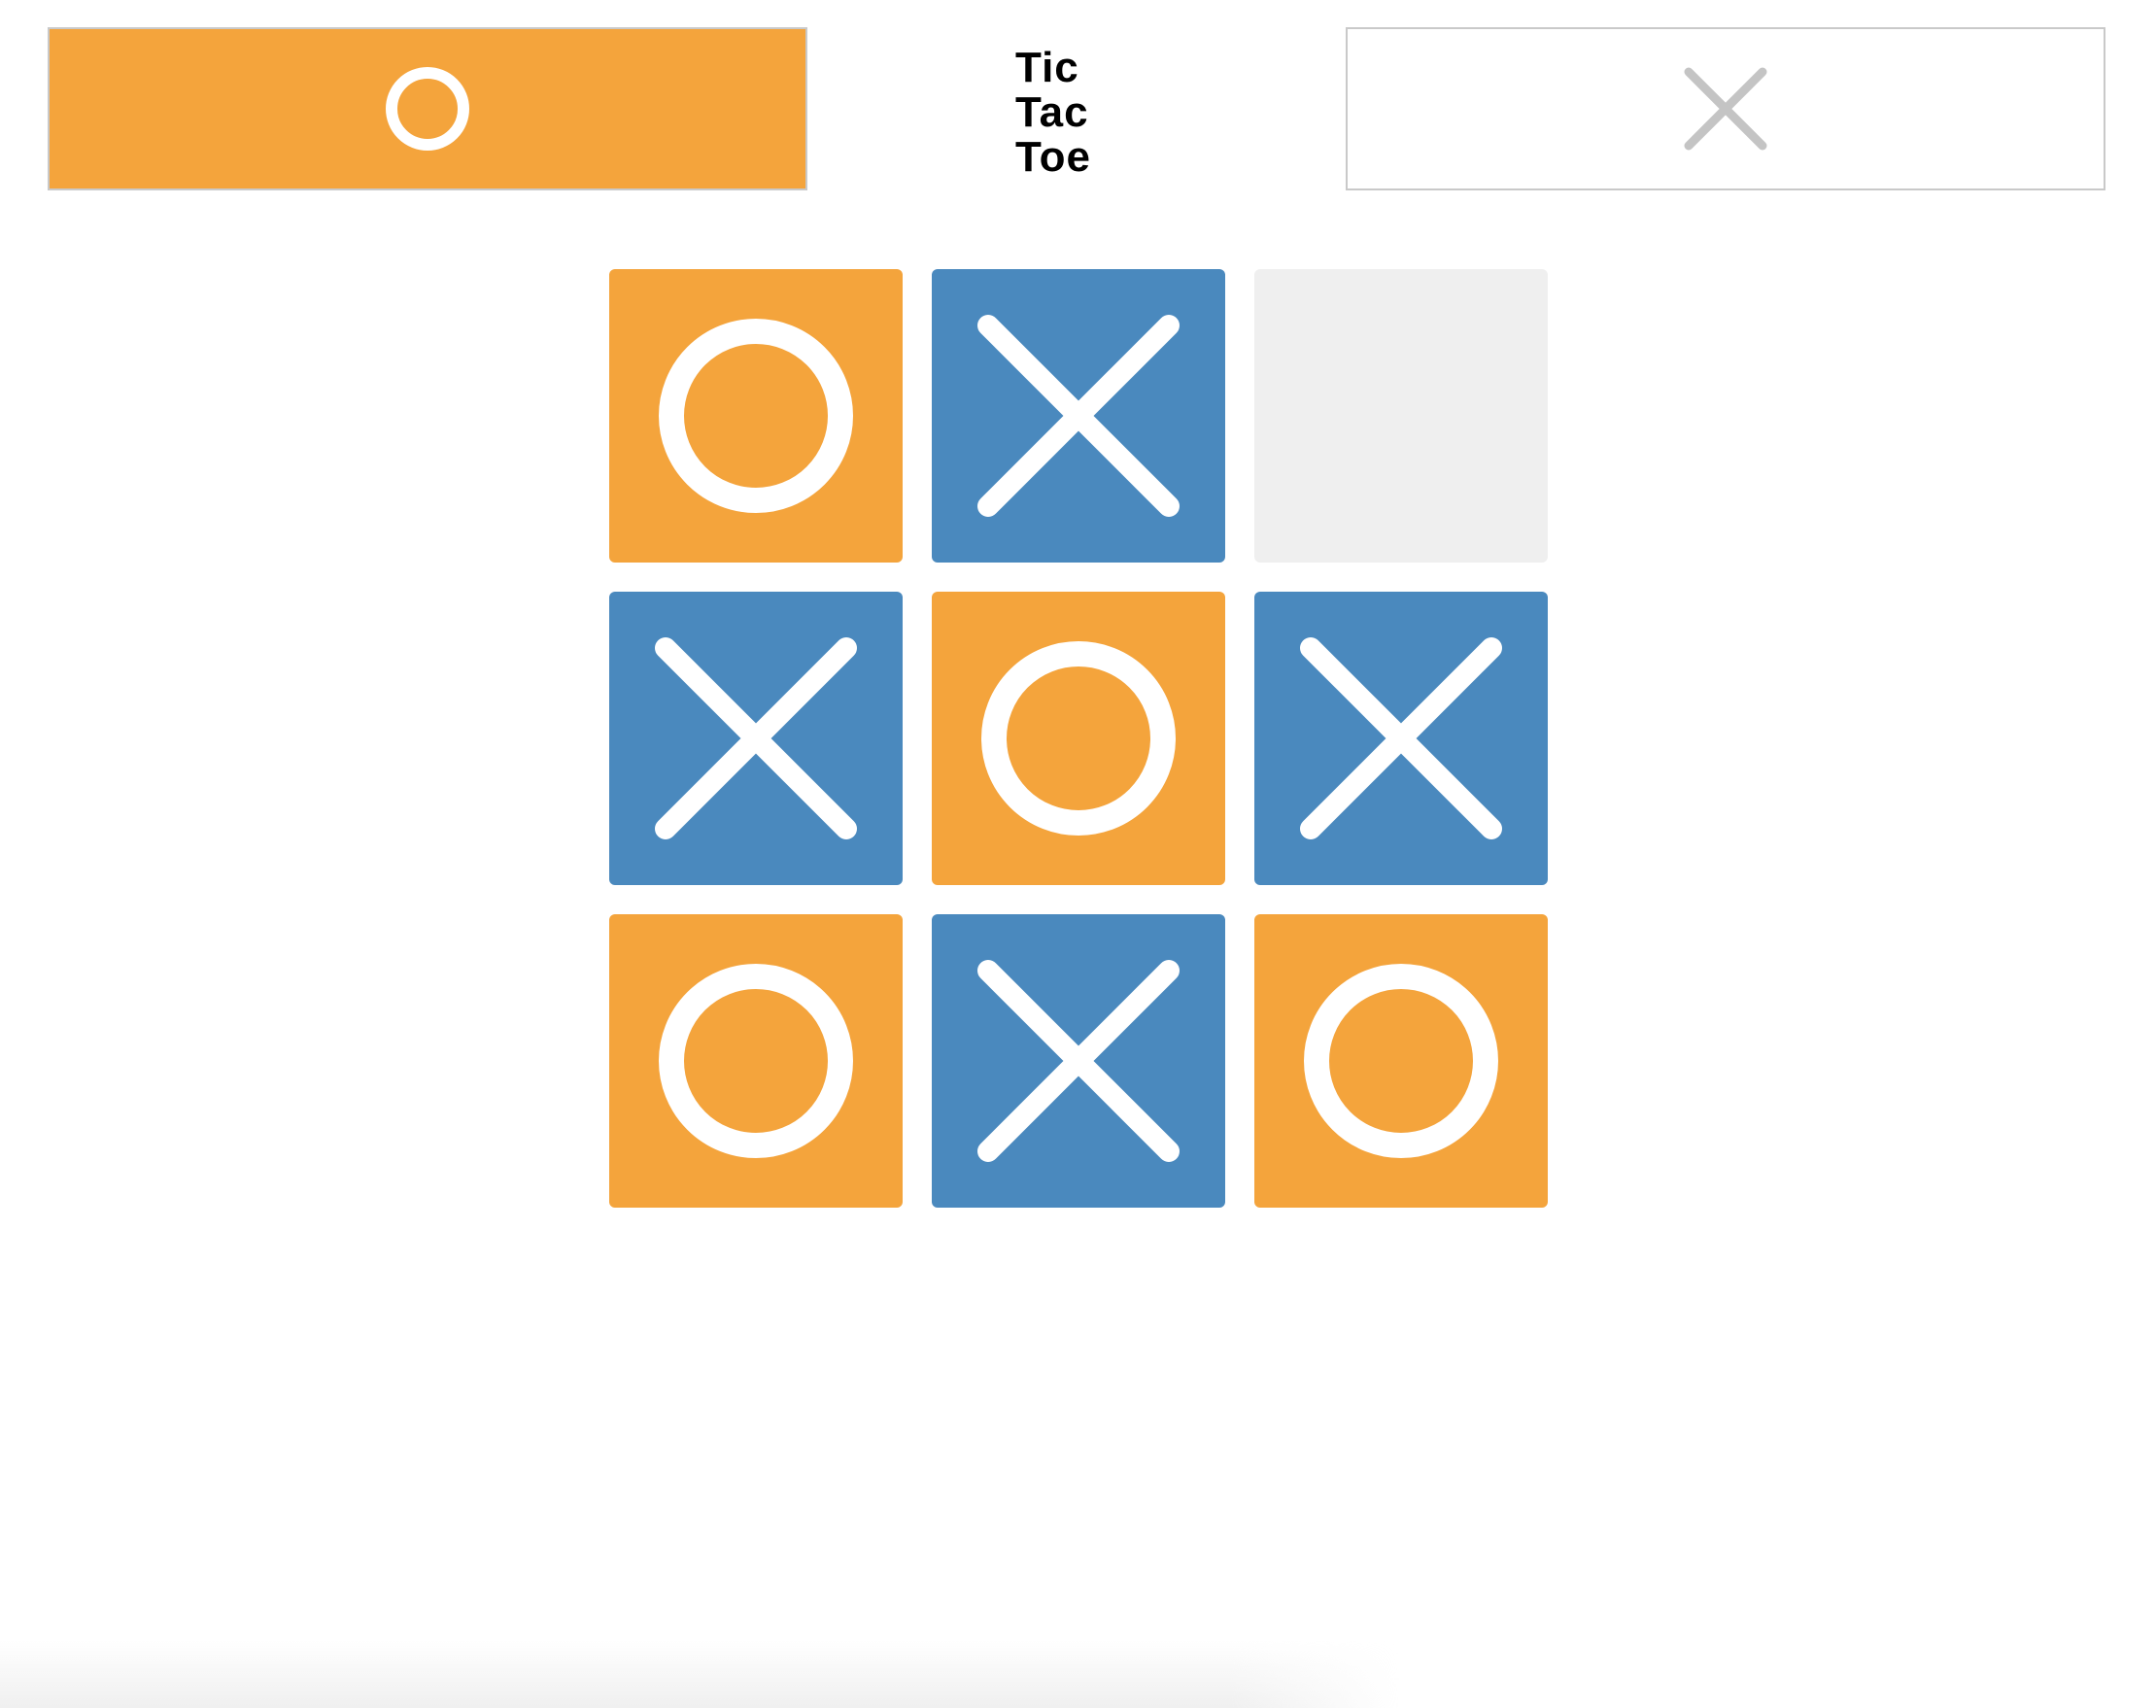  Describe the element at coordinates (1047, 67) in the screenshot. I see `logo-line-tic: Tic` at that location.